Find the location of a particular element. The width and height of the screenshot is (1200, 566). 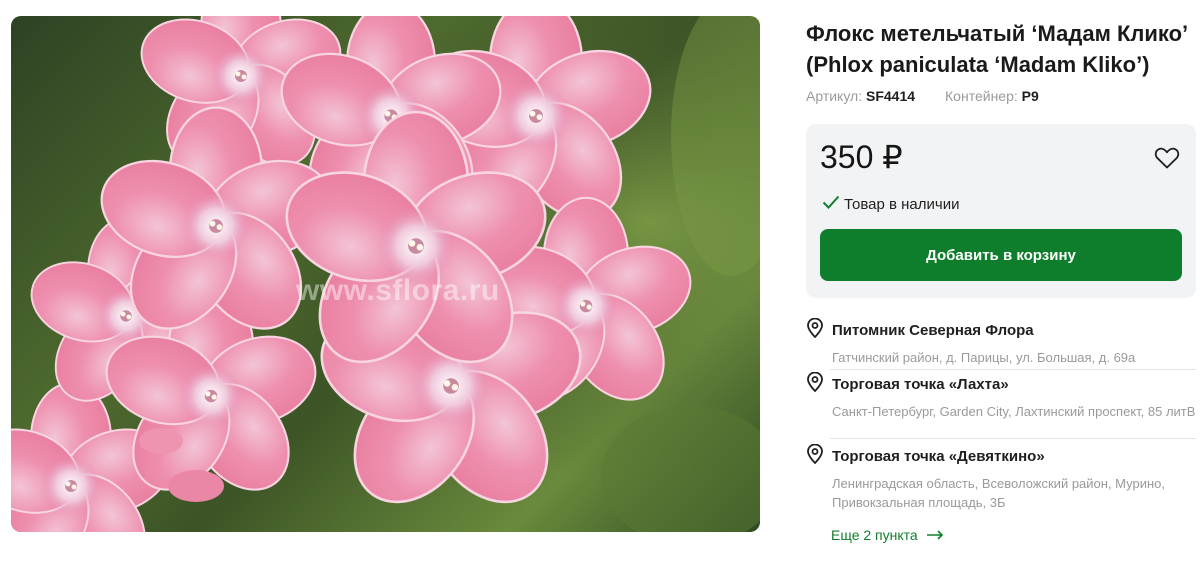

arrow-right-icon is located at coordinates (935, 535).